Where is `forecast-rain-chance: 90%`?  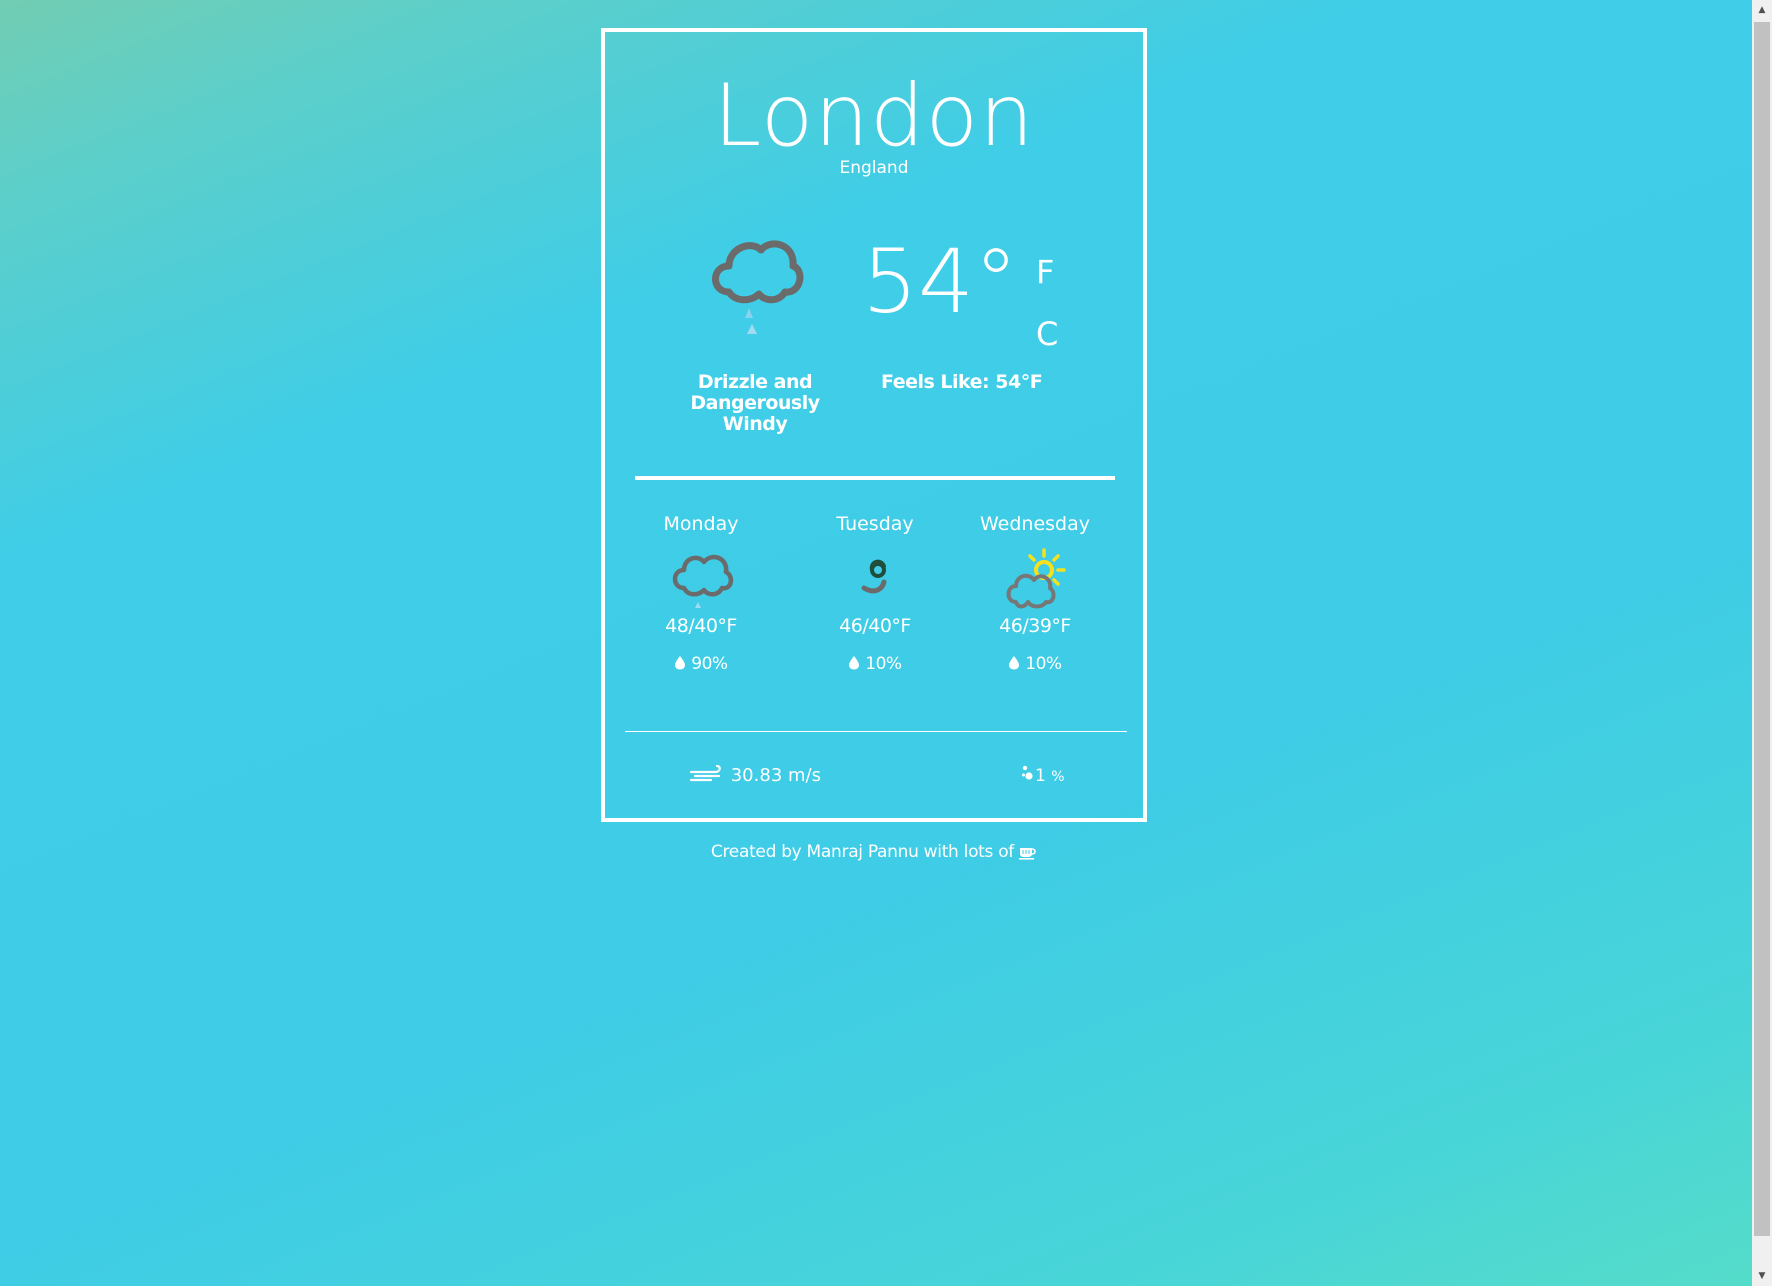
forecast-rain-chance: 90% is located at coordinates (701, 664).